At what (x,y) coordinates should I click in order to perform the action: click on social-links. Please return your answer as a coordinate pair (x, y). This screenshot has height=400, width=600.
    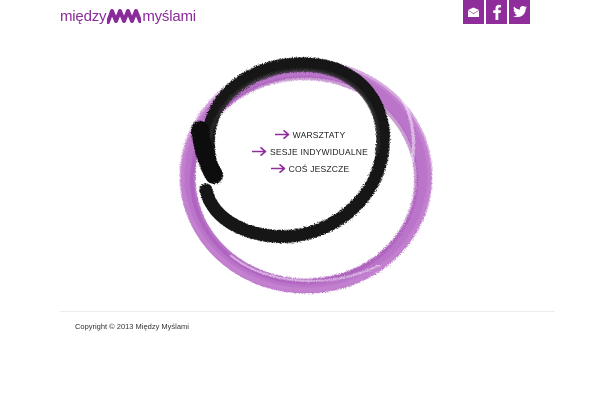
    Looking at the image, I should click on (496, 12).